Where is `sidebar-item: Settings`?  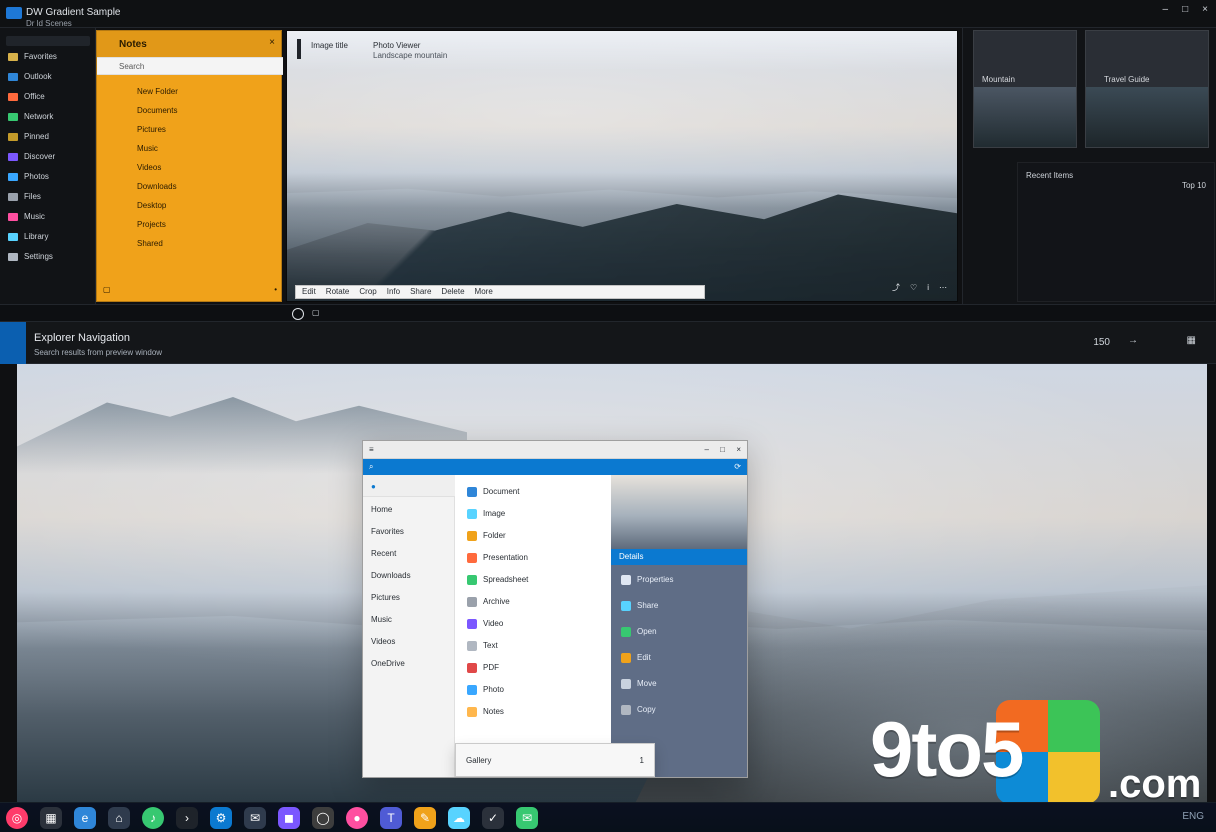 sidebar-item: Settings is located at coordinates (32, 257).